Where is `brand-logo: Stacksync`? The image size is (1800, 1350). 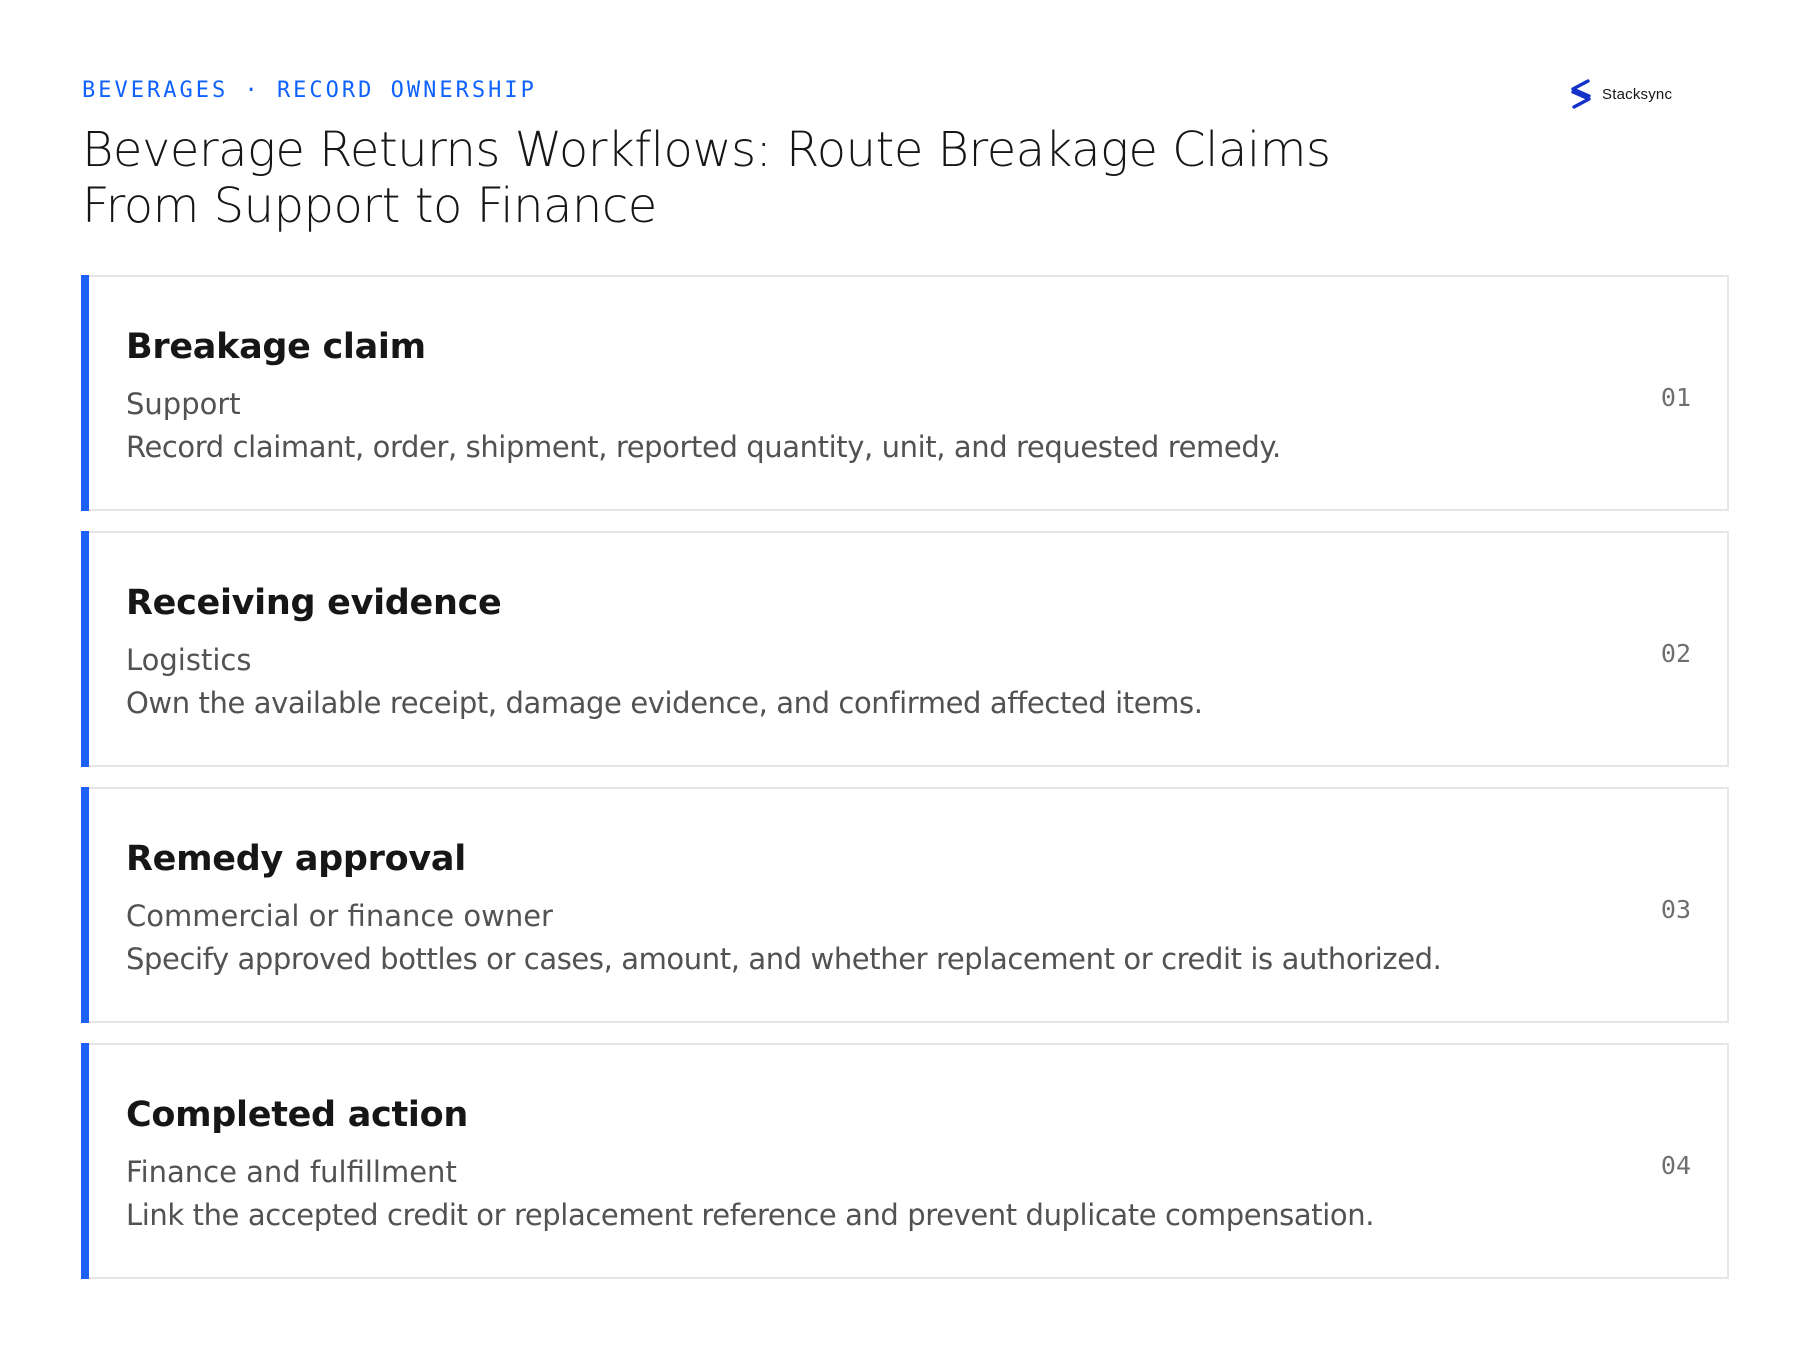
brand-logo: Stacksync is located at coordinates (1619, 94).